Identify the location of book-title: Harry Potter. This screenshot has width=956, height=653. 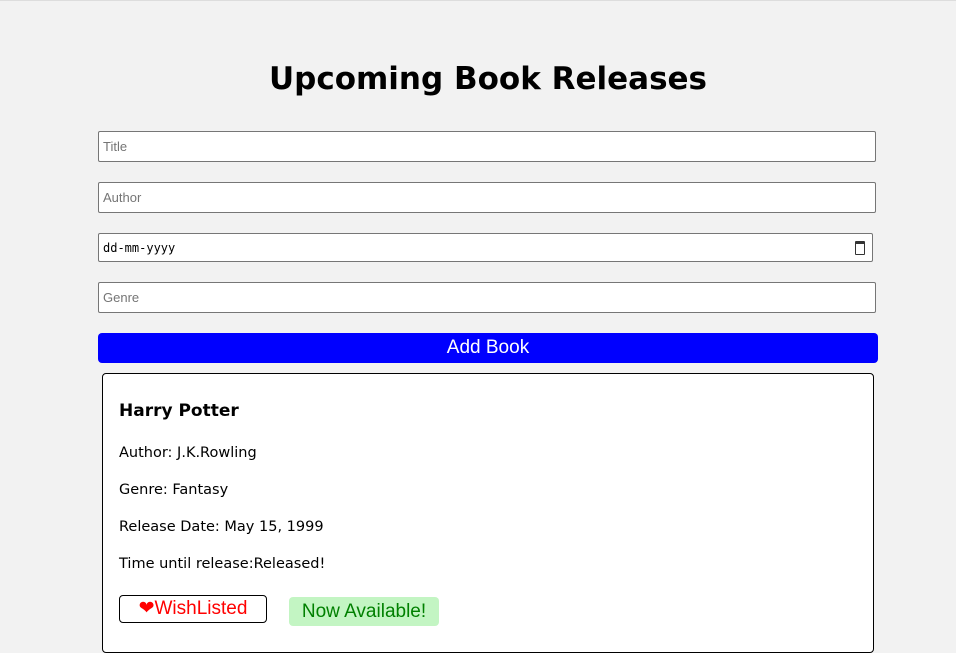
(179, 411).